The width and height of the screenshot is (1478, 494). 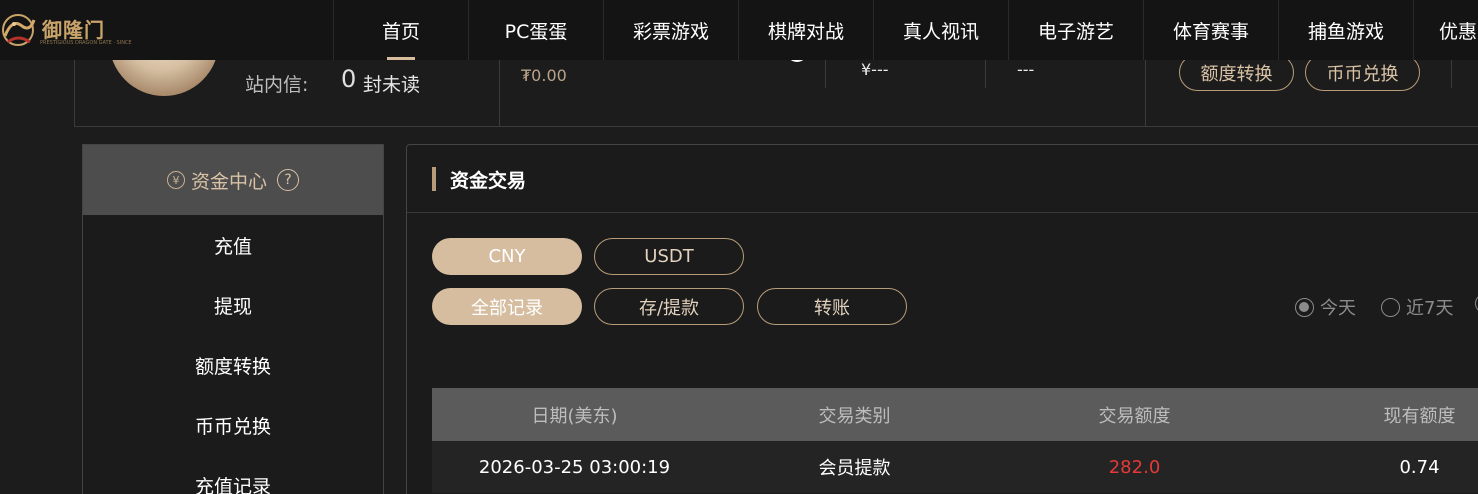 What do you see at coordinates (1338, 308) in the screenshot?
I see `range-today-label: 今天` at bounding box center [1338, 308].